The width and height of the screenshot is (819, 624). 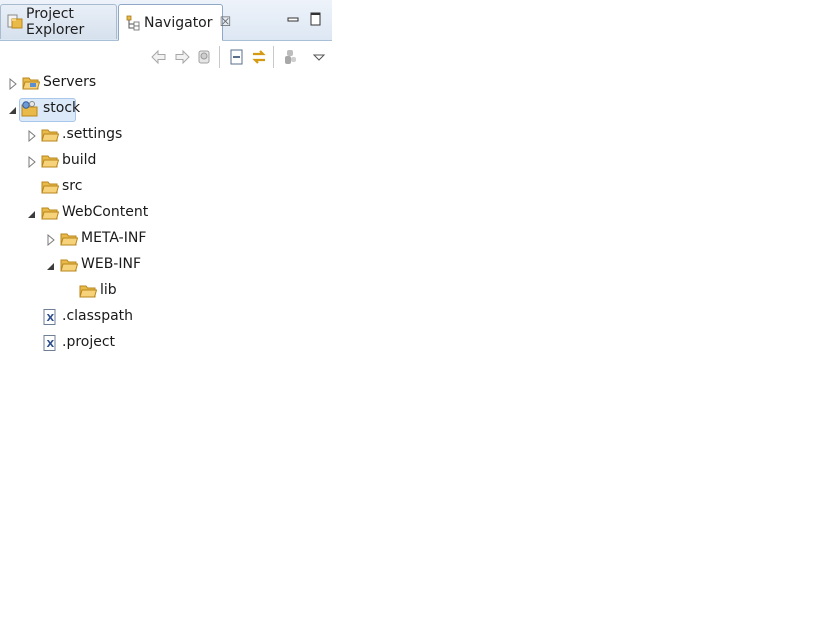 I want to click on tree-item-meta-inf: META-INF, so click(x=166, y=240).